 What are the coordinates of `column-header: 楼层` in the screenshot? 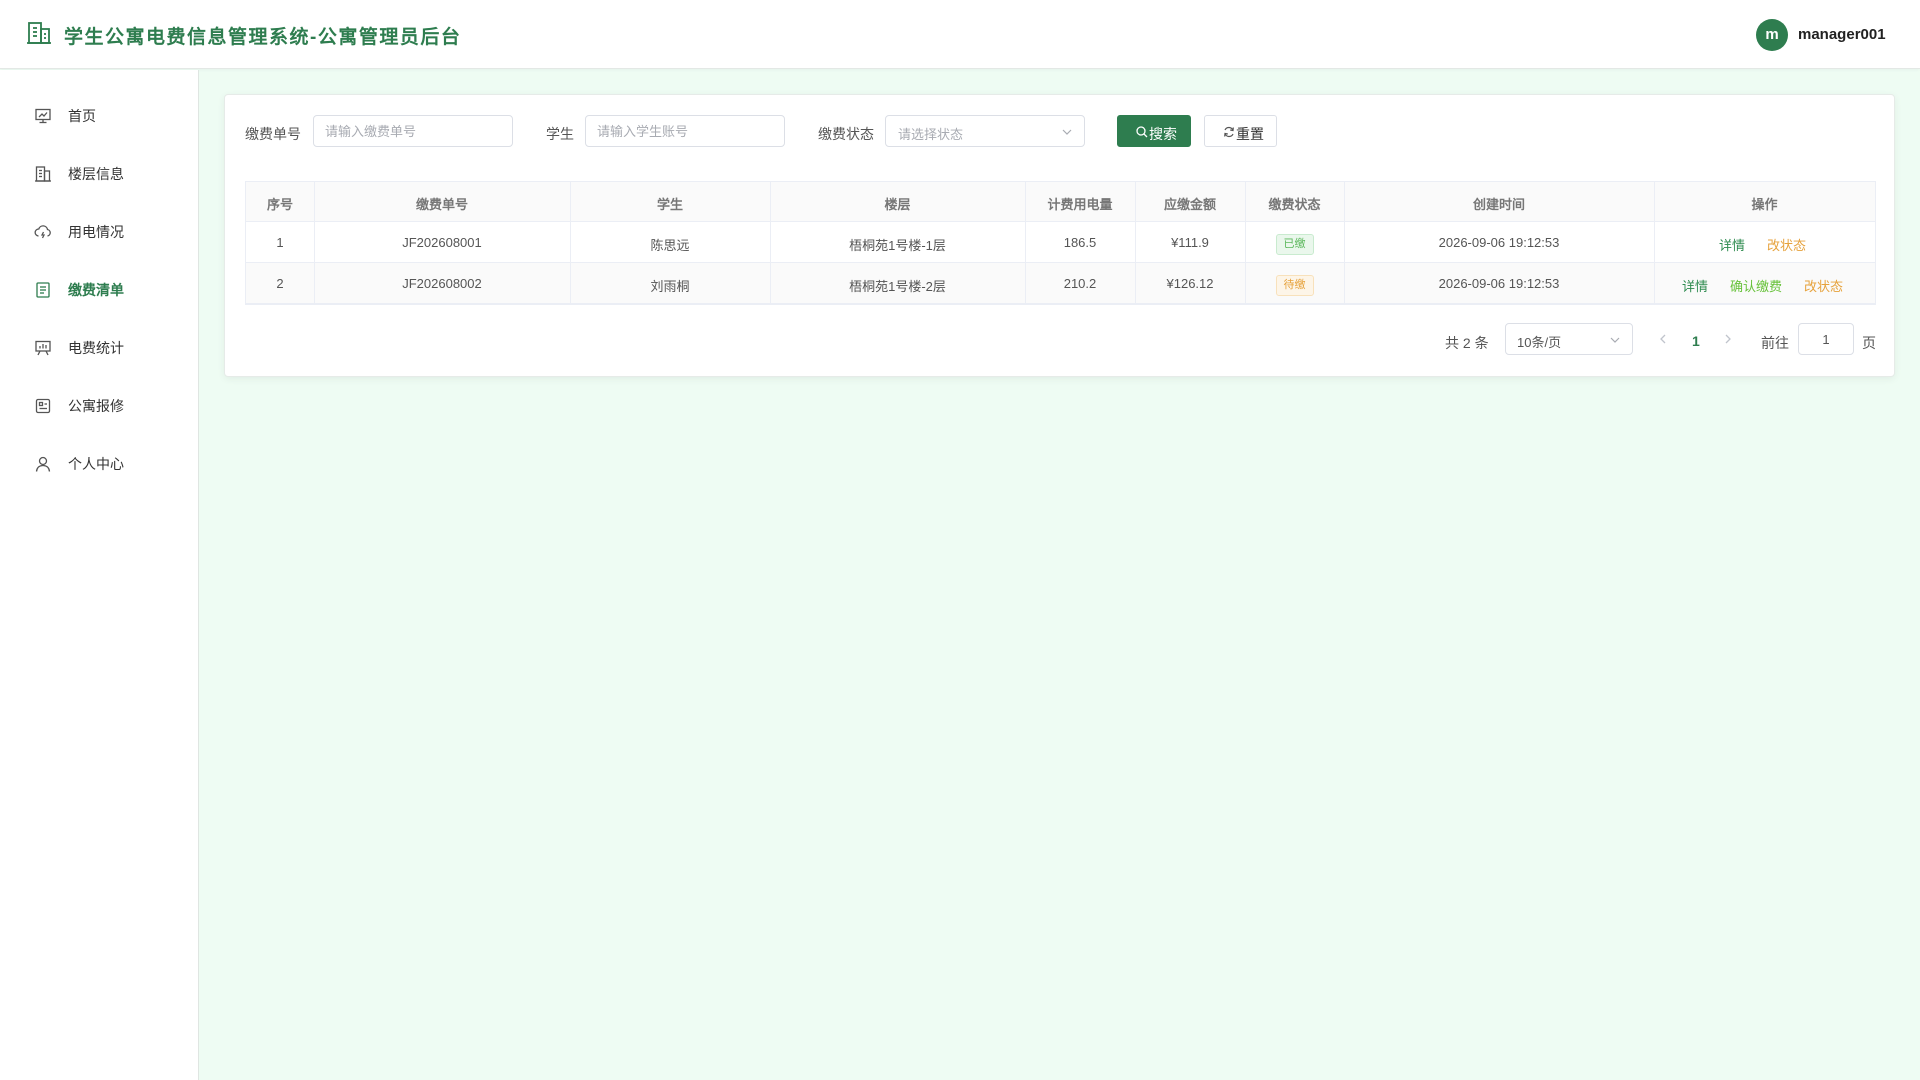 It's located at (897, 204).